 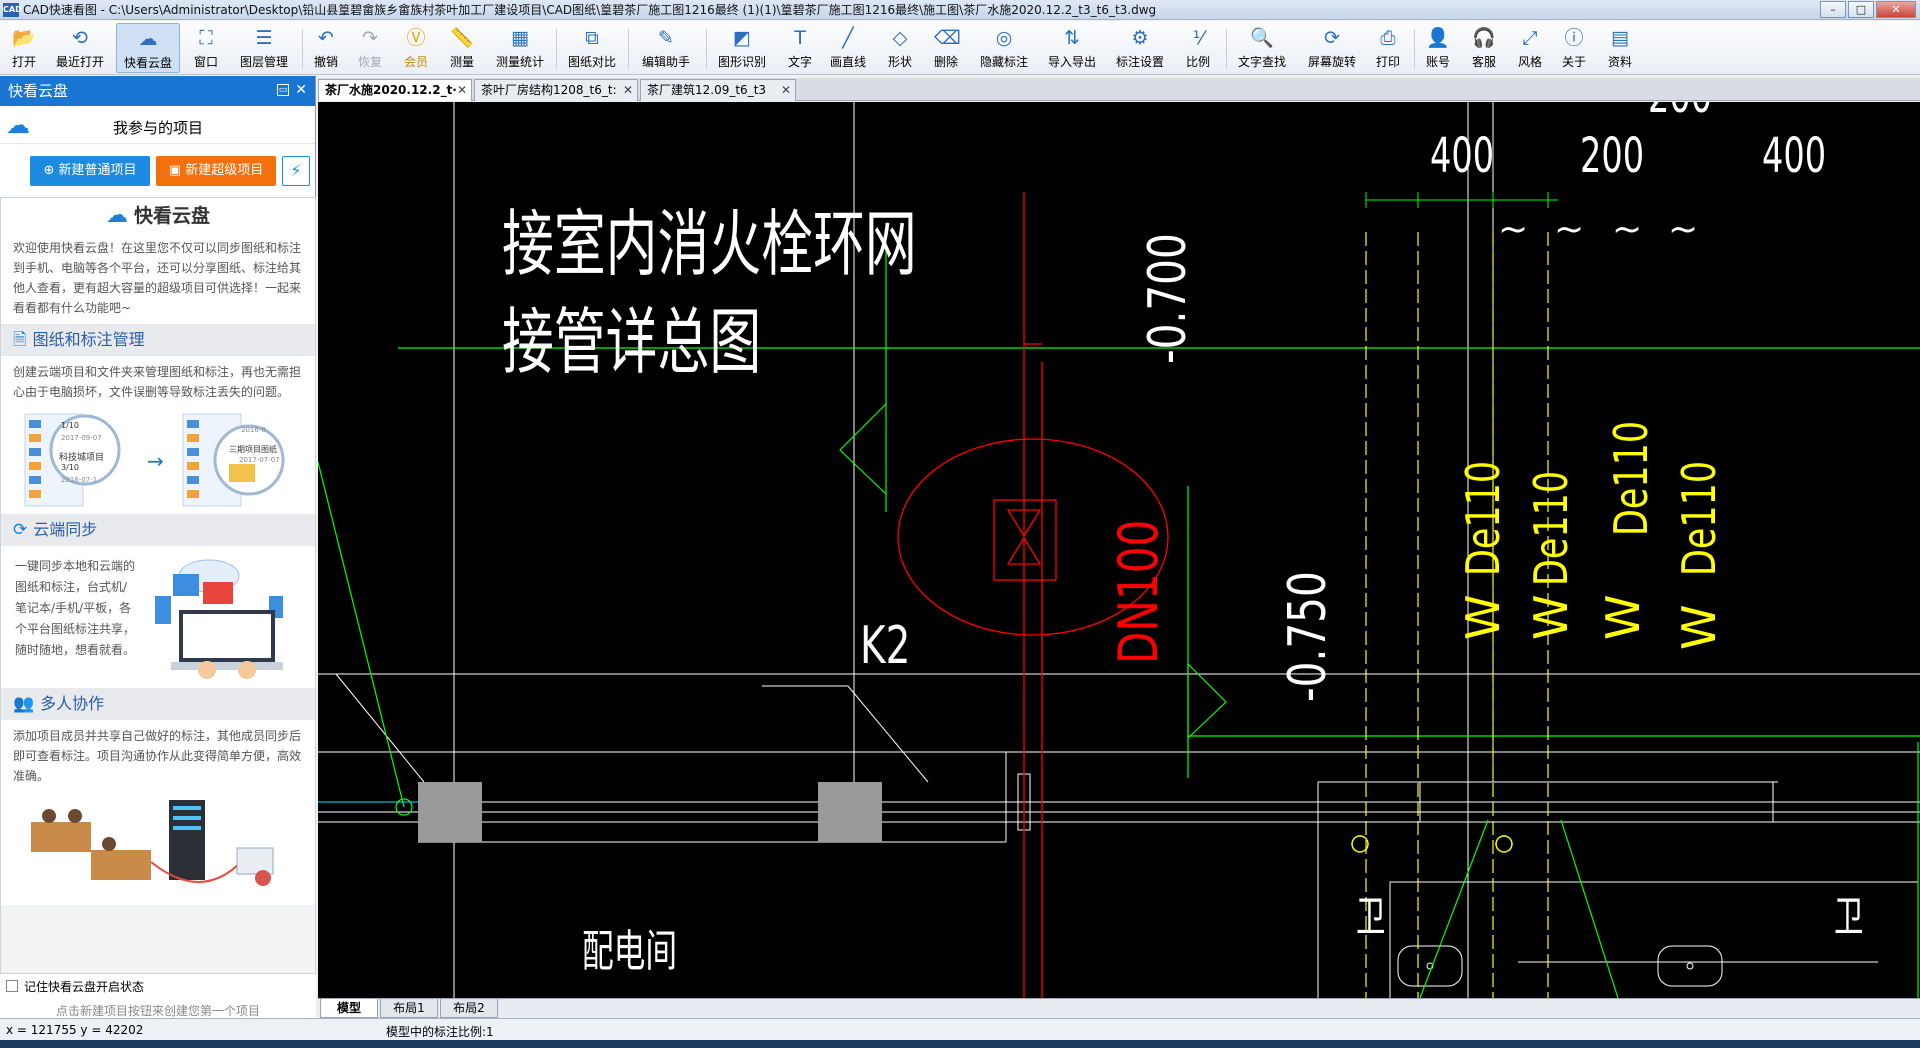 I want to click on cloud-disk-button: ☁ 快看云盘, so click(x=148, y=48).